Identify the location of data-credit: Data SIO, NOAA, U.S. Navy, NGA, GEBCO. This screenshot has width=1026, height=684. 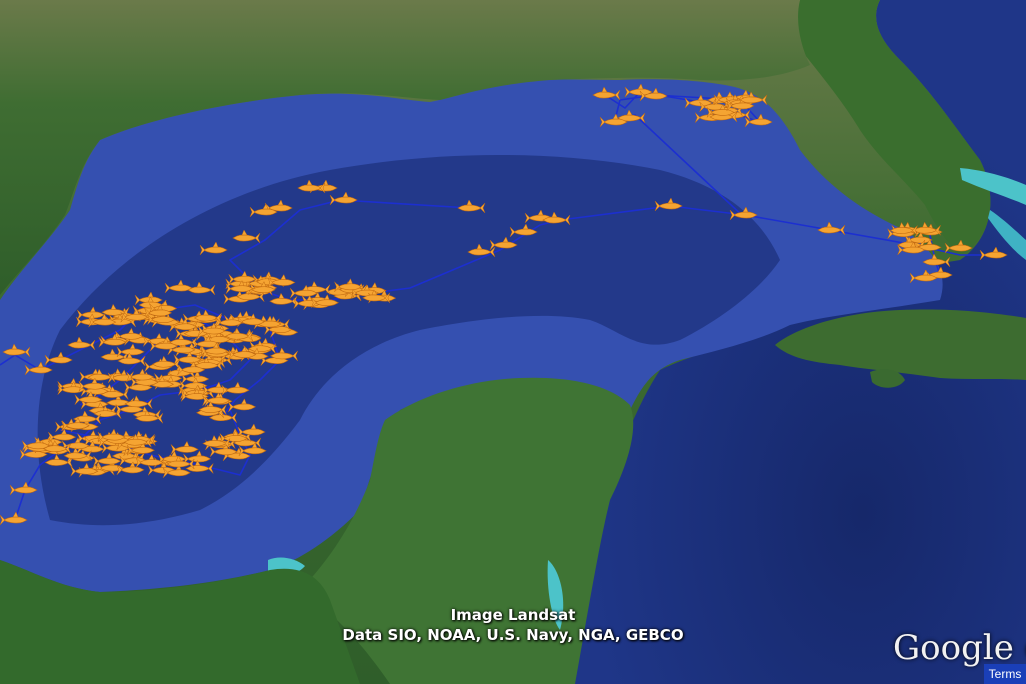
(513, 635).